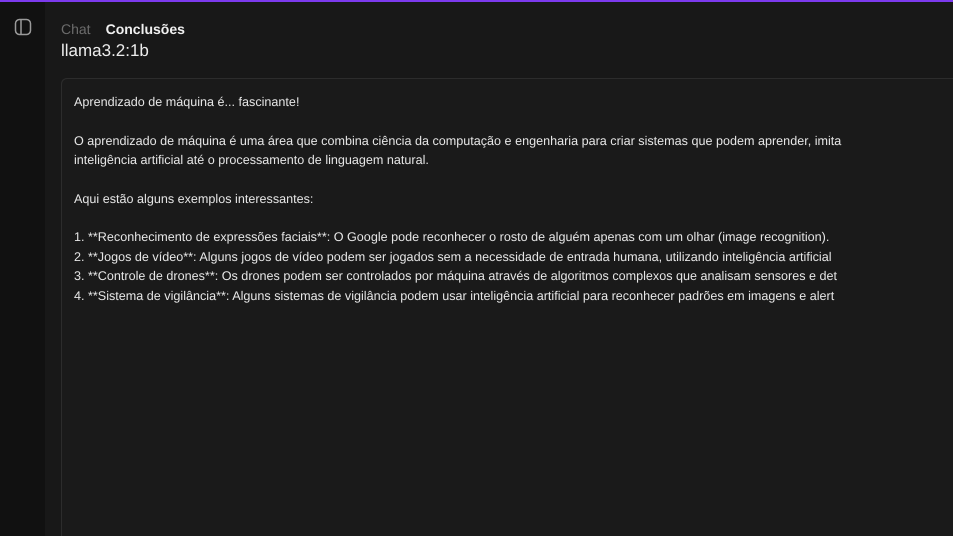  What do you see at coordinates (458, 141) in the screenshot?
I see `output-line: O aprendizado de máquina é uma área que combina ciência da computação e engenharia para criar sistemas que podem aprender, imita` at bounding box center [458, 141].